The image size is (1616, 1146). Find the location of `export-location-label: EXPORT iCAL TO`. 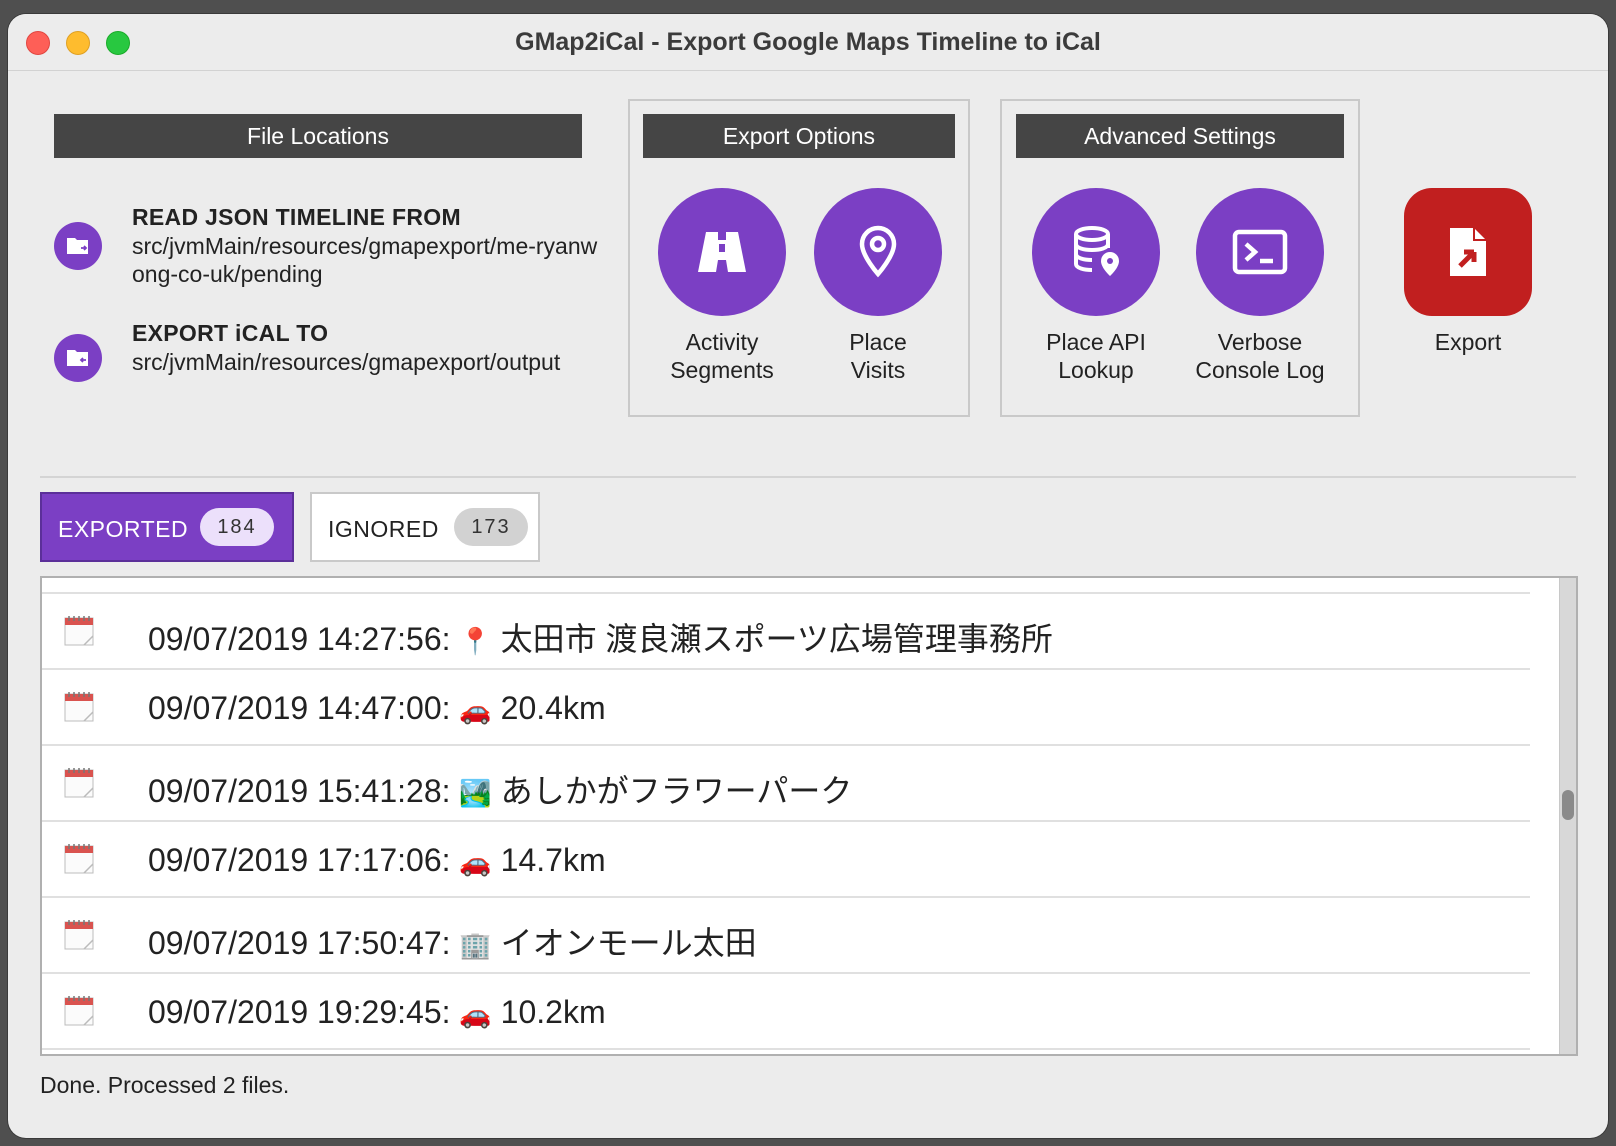

export-location-label: EXPORT iCAL TO is located at coordinates (230, 333).